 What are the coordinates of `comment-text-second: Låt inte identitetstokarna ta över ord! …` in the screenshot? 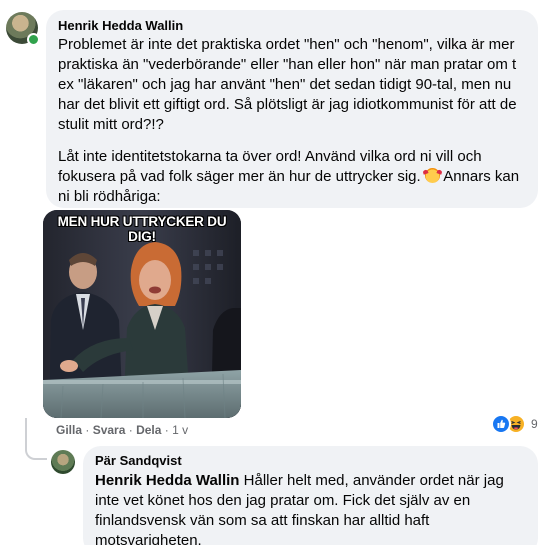 It's located at (292, 177).